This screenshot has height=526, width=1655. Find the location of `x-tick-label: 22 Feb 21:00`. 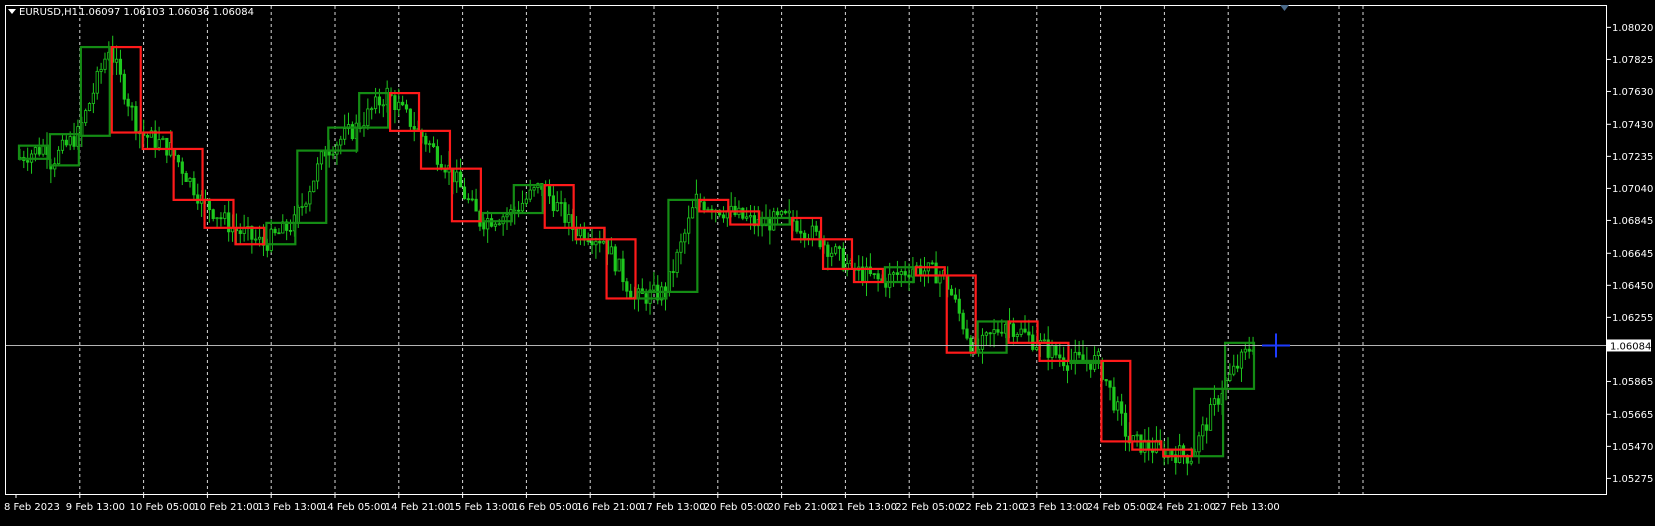

x-tick-label: 22 Feb 21:00 is located at coordinates (992, 507).